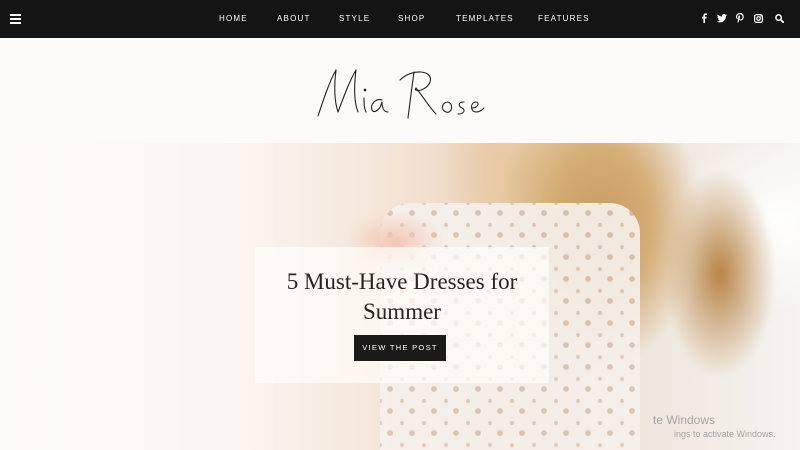 This screenshot has height=450, width=800. I want to click on site-logo-script, so click(401, 94).